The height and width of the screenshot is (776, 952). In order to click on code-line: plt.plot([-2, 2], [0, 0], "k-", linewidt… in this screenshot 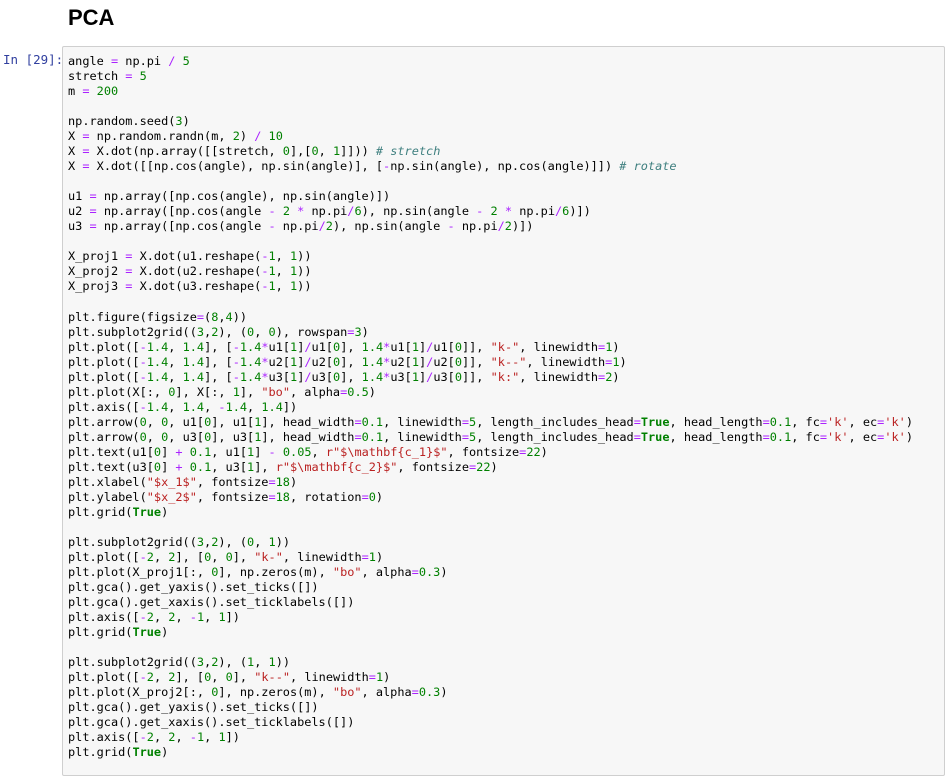, I will do `click(490, 557)`.